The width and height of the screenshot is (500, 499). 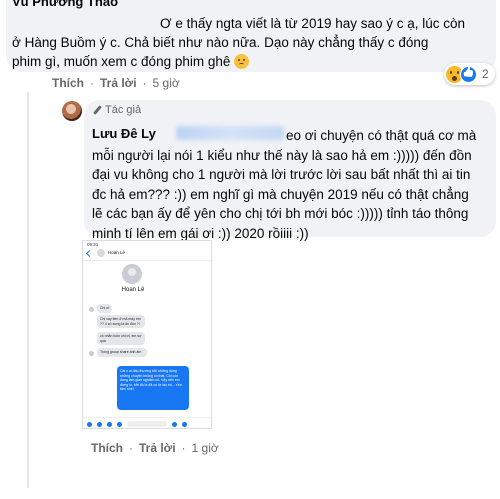 What do you see at coordinates (89, 424) in the screenshot?
I see `menu-icon` at bounding box center [89, 424].